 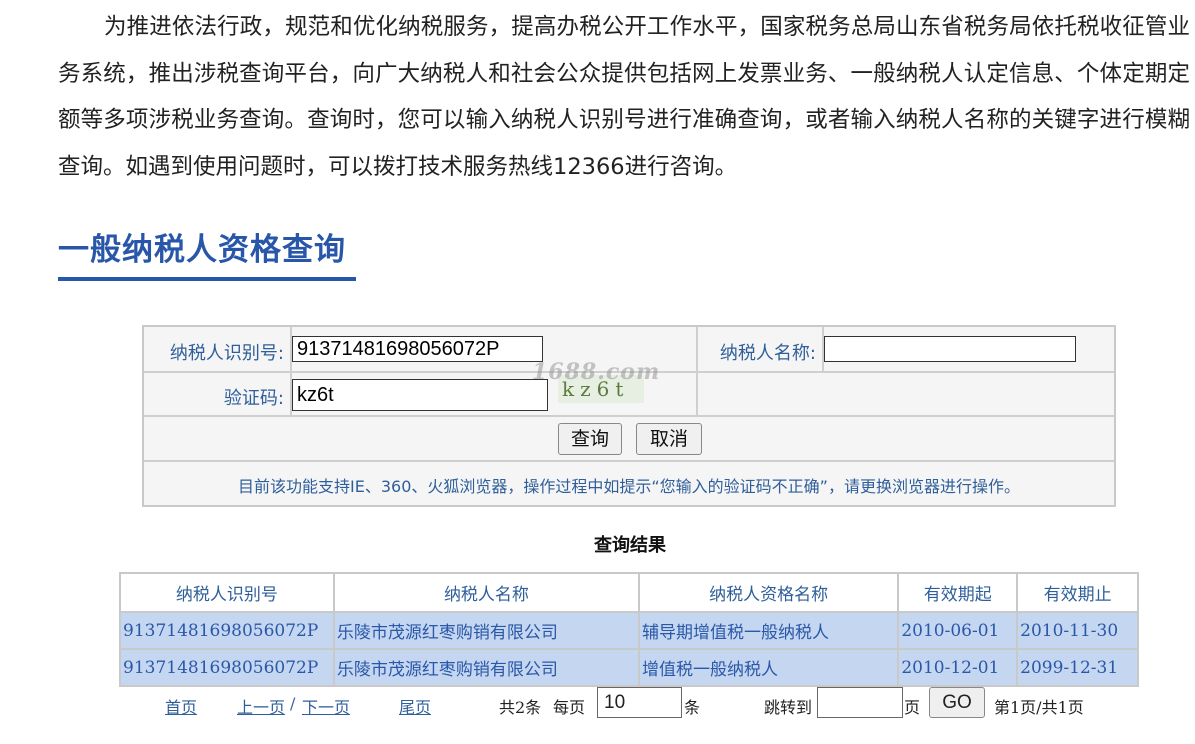 What do you see at coordinates (202, 250) in the screenshot?
I see `page-title: 一般纳税人资格查询` at bounding box center [202, 250].